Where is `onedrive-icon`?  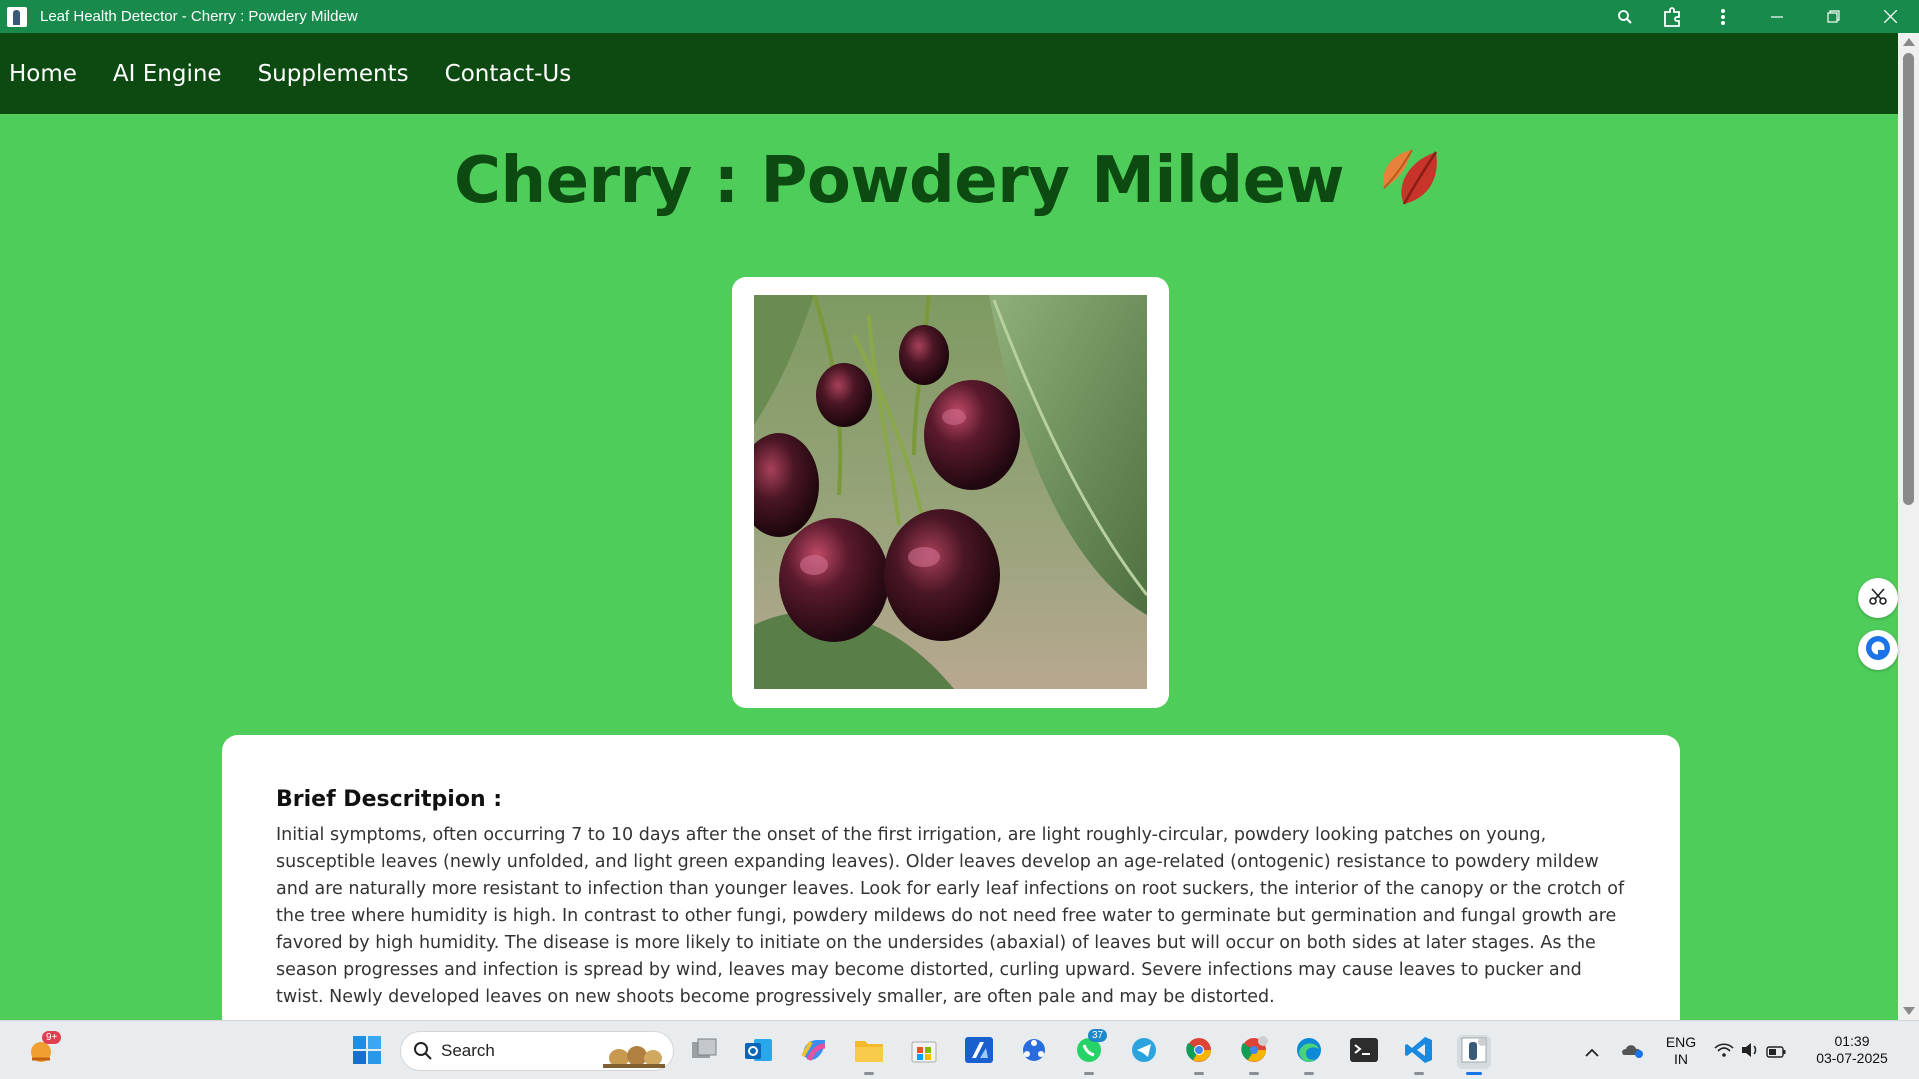
onedrive-icon is located at coordinates (1633, 1052).